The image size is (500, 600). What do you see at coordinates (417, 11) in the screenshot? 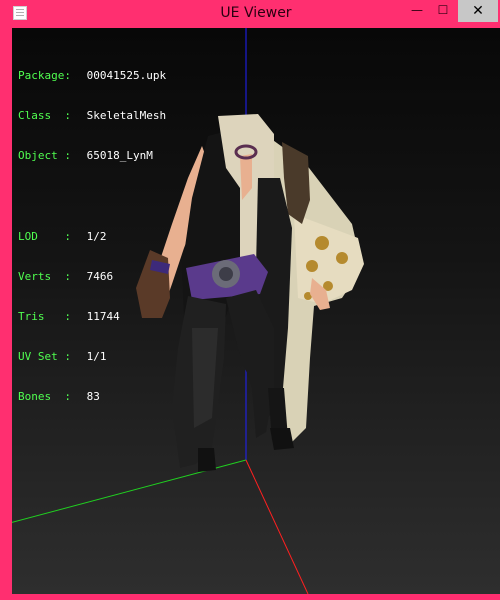
I see `minimize-button: —` at bounding box center [417, 11].